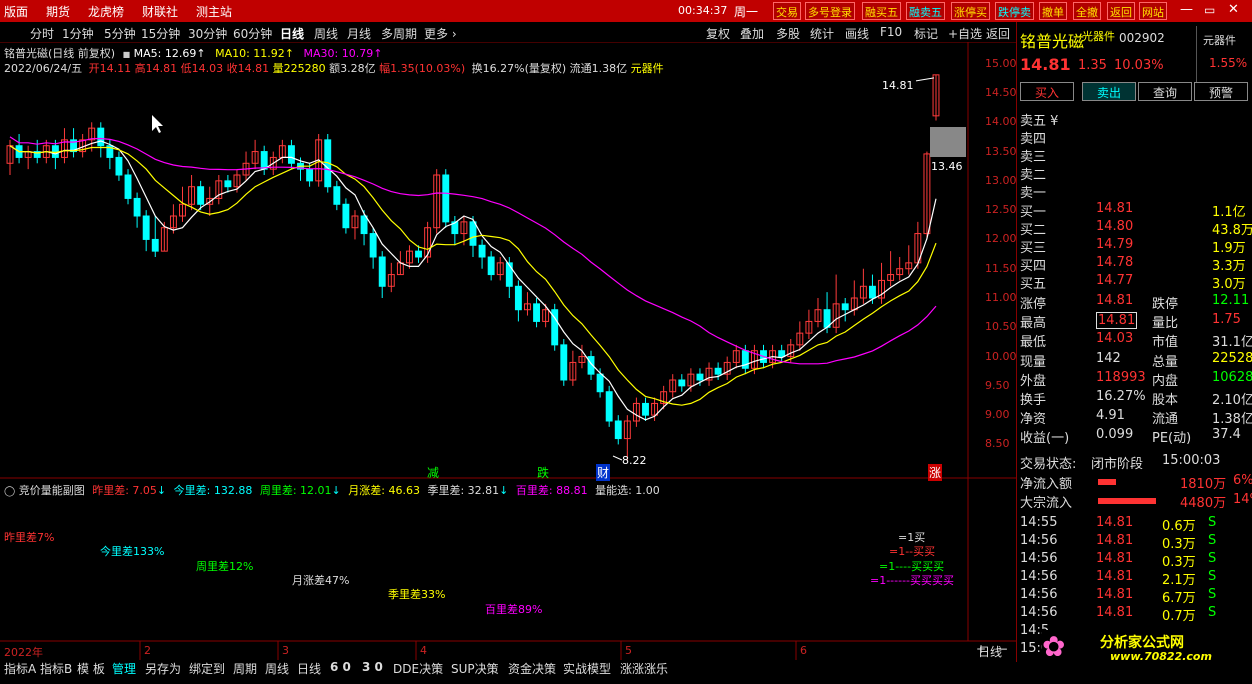 The image size is (1252, 684). Describe the element at coordinates (1134, 191) in the screenshot. I see `sell-level: 卖一` at that location.